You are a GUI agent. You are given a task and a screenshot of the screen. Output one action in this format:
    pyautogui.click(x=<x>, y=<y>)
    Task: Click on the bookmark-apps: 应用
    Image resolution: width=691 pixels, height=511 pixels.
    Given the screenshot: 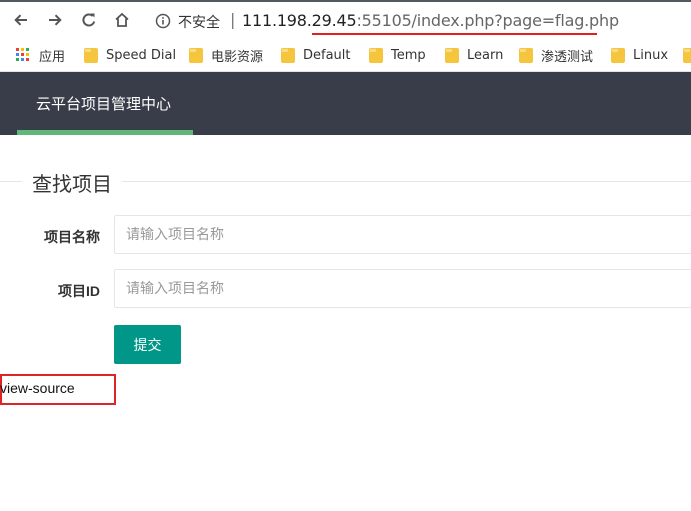 What is the action you would take?
    pyautogui.click(x=41, y=55)
    